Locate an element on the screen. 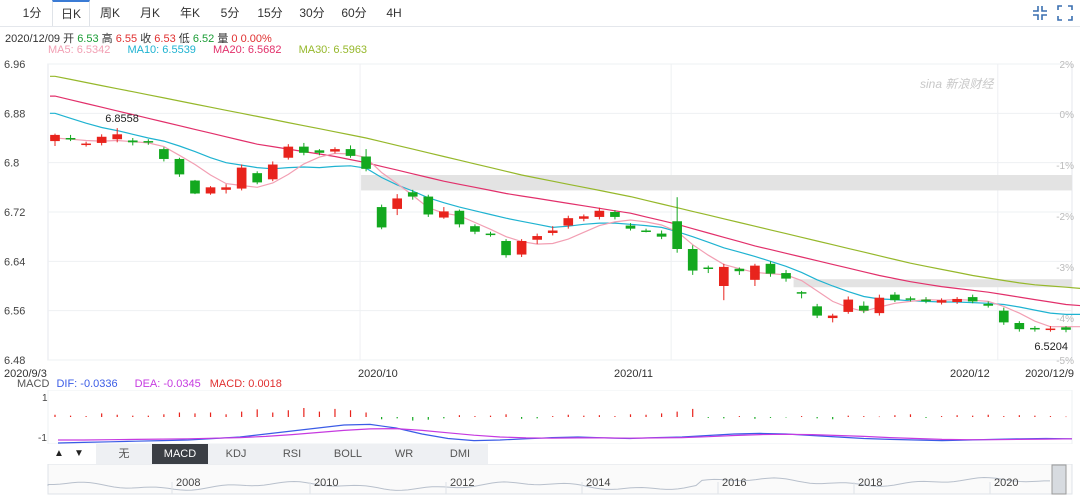 This screenshot has height=495, width=1080. scroll-left-arrow: ▲ is located at coordinates (59, 454).